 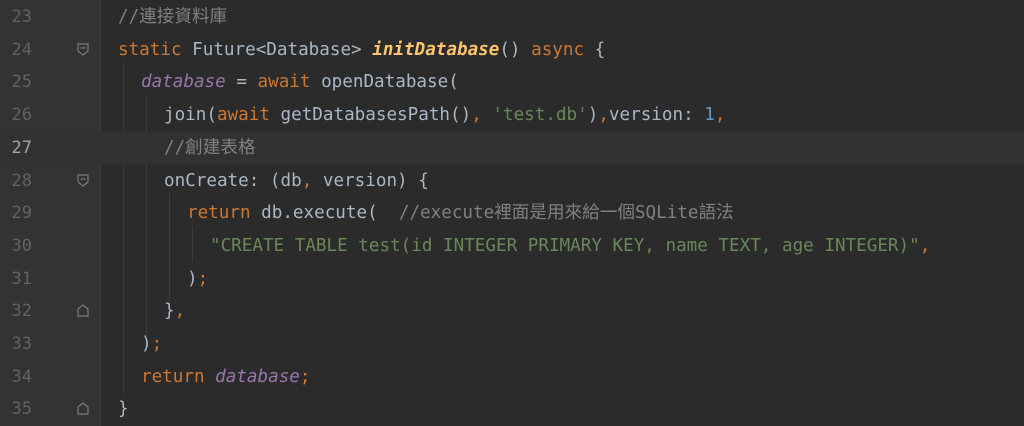 What do you see at coordinates (226, 376) in the screenshot?
I see `code-text: return database;` at bounding box center [226, 376].